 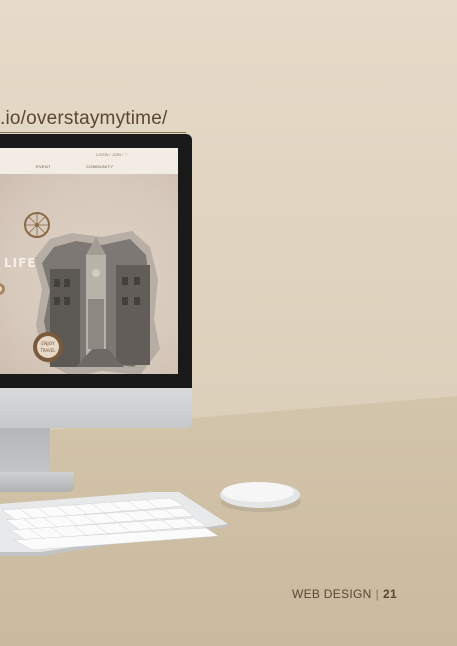 I want to click on badge-enjoy-text: ENJOY, so click(x=48, y=344).